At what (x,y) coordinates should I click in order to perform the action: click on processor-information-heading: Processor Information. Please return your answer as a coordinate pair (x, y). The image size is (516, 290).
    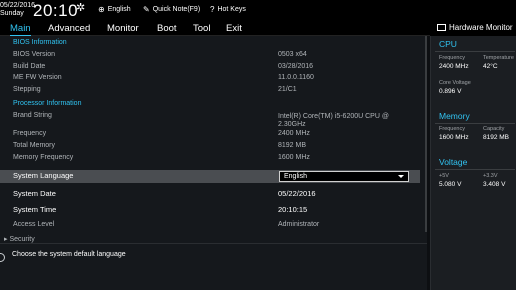
    Looking at the image, I should click on (47, 103).